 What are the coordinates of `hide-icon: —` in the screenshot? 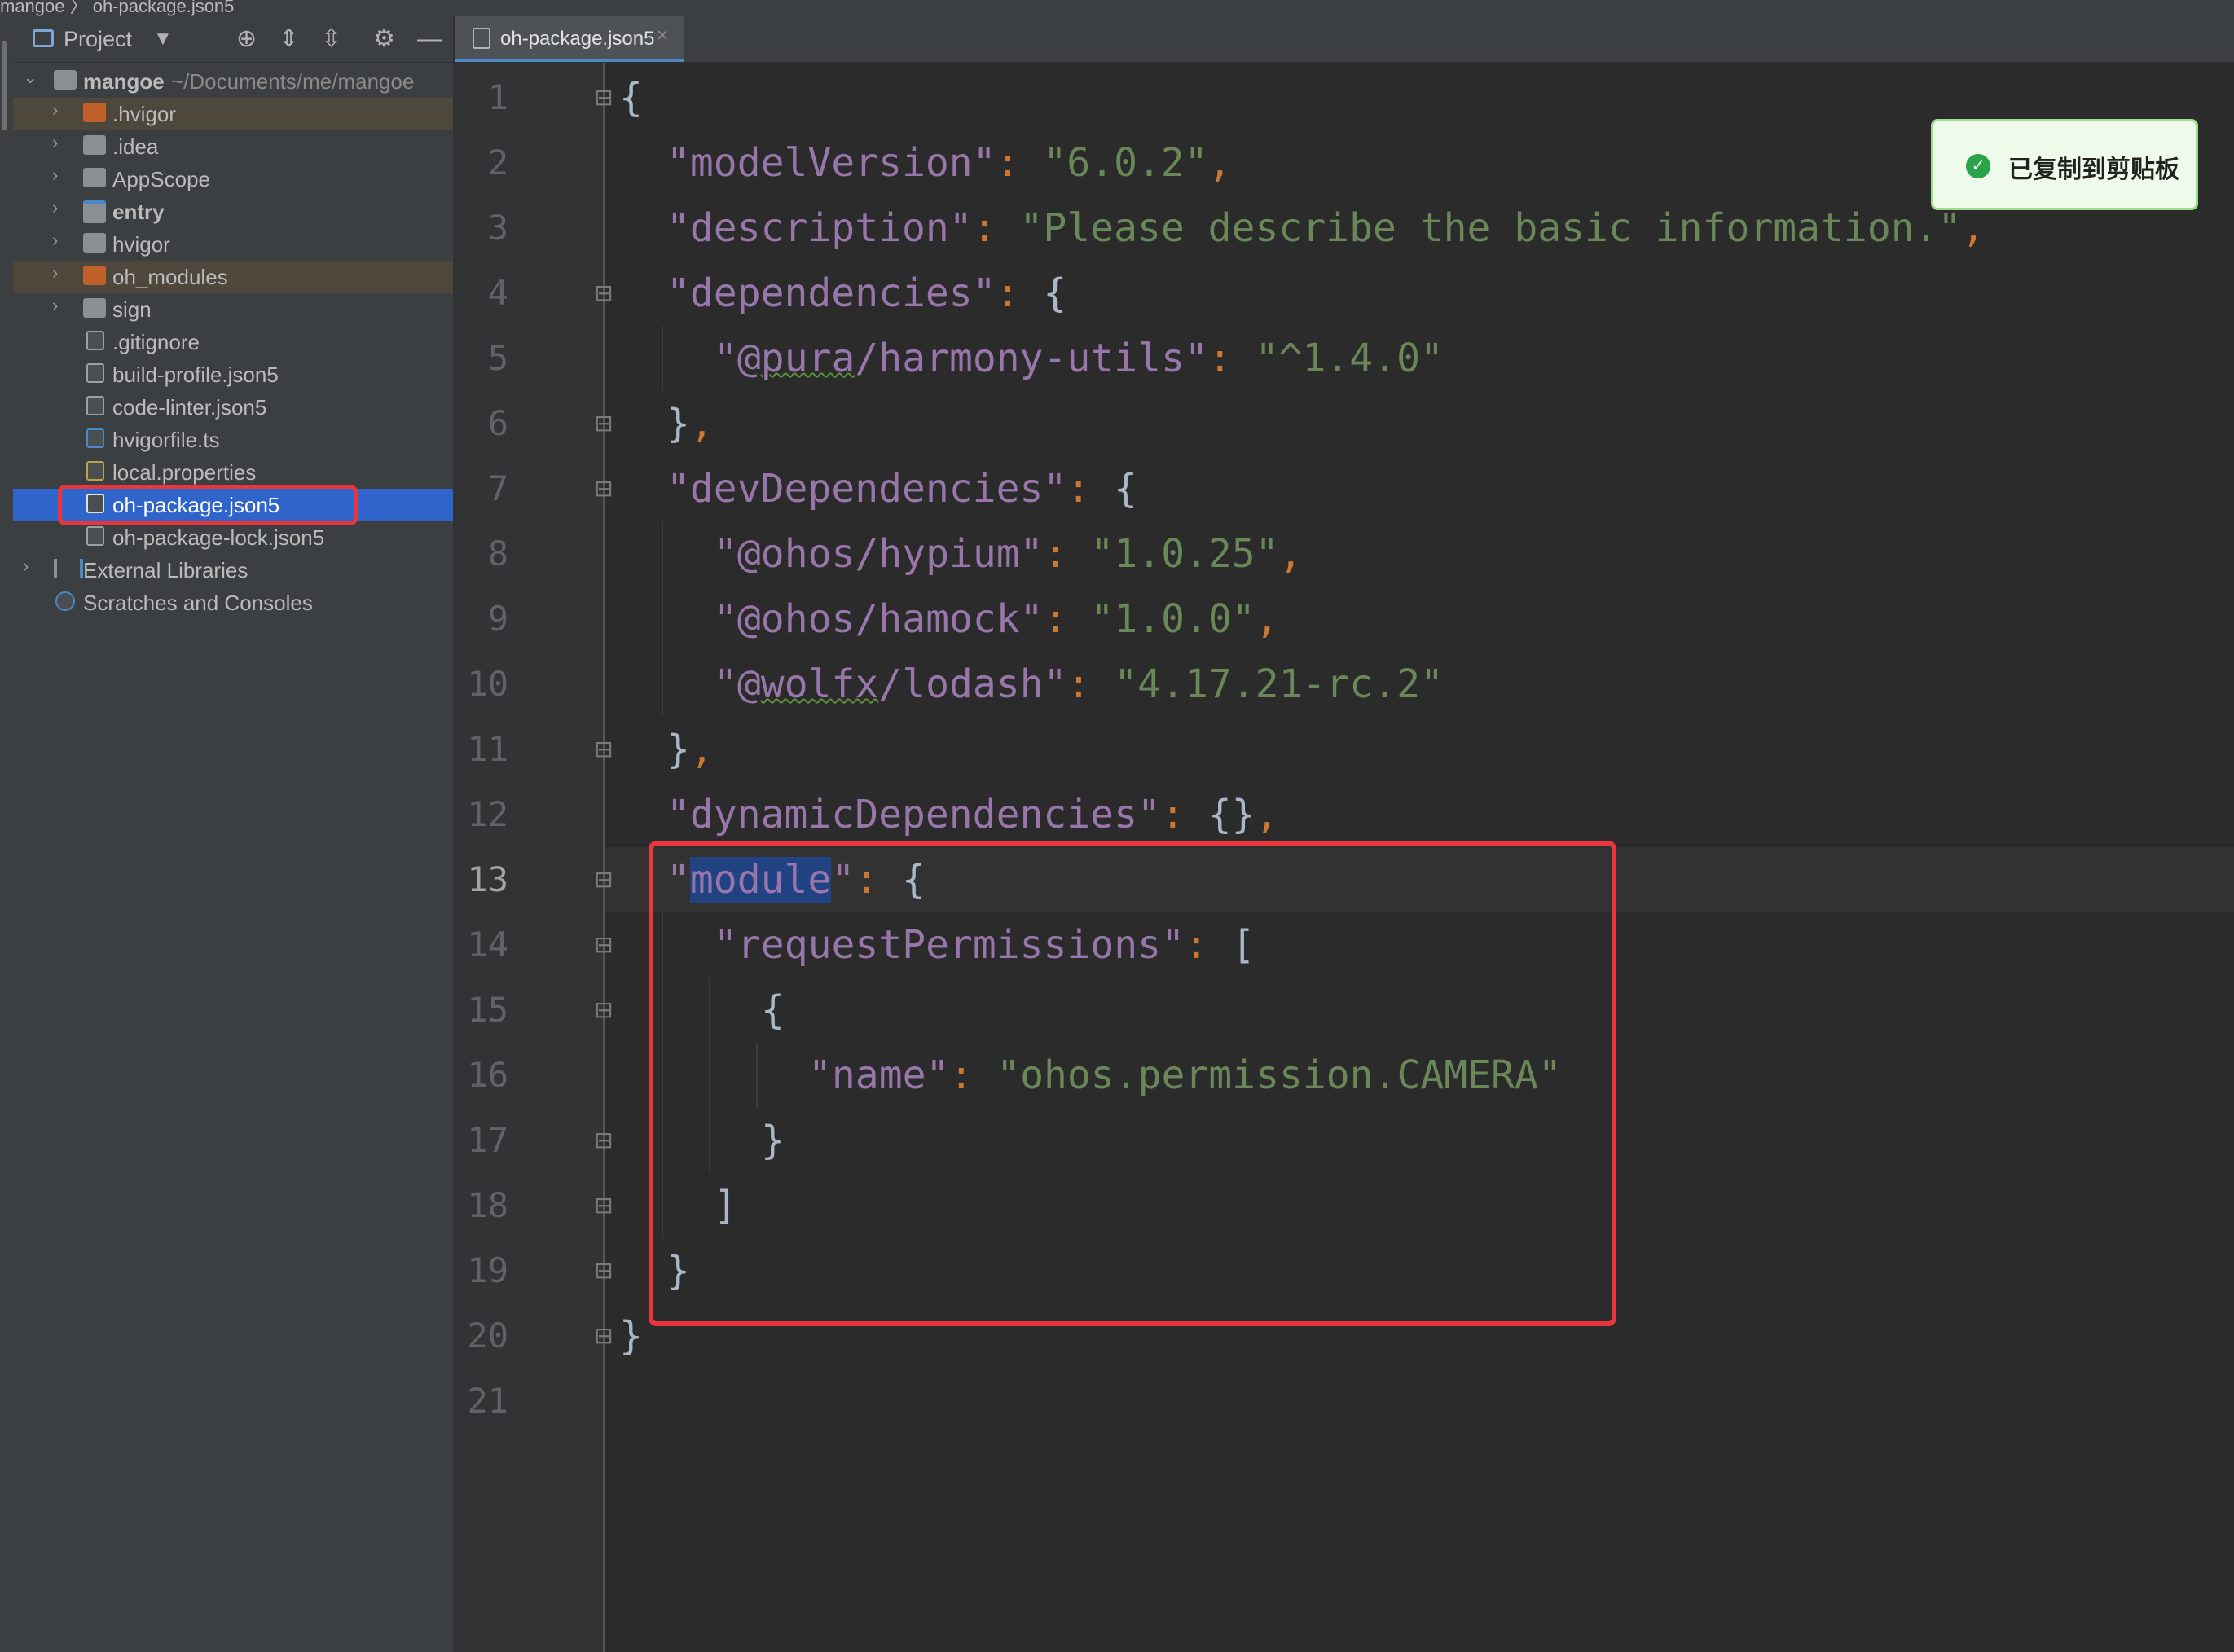 It's located at (429, 39).